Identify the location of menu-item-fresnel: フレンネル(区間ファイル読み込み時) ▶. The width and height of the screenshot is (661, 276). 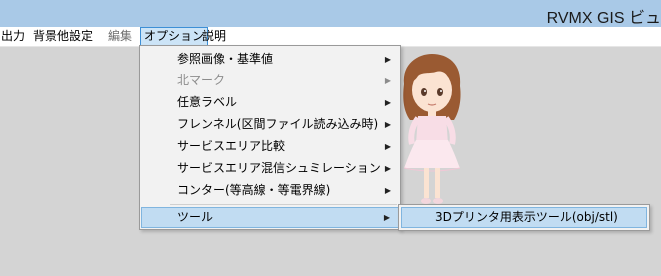
(270, 124).